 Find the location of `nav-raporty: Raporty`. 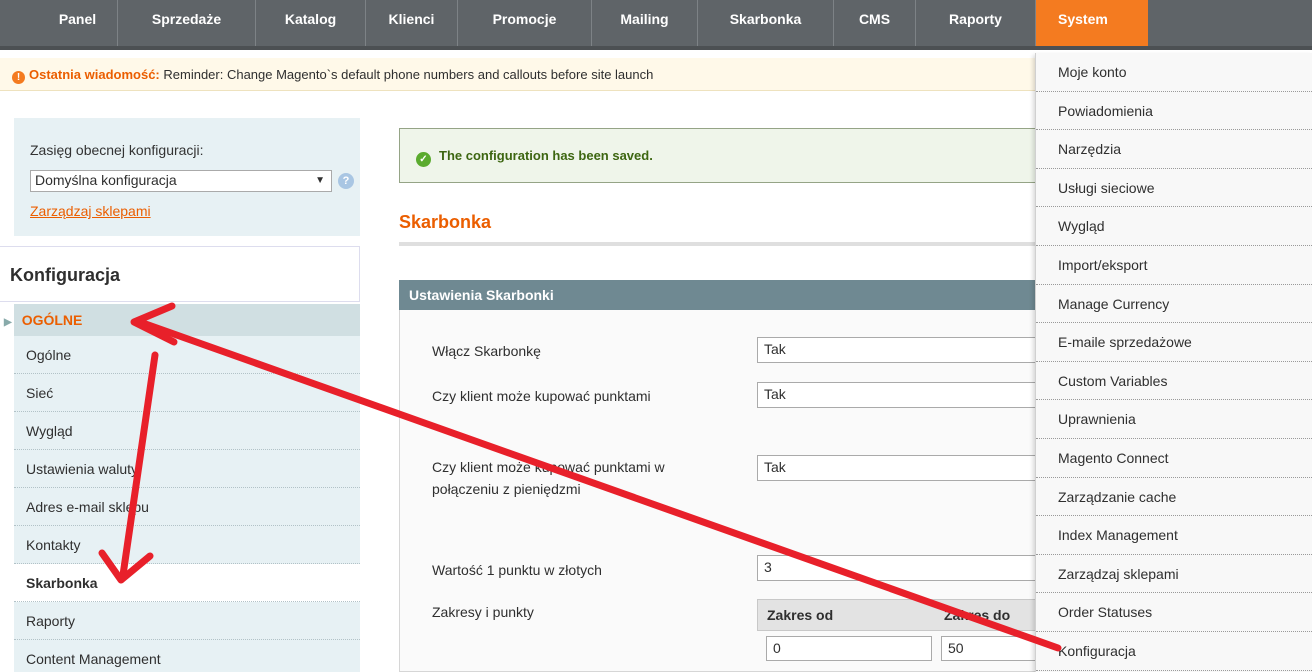

nav-raporty: Raporty is located at coordinates (976, 23).